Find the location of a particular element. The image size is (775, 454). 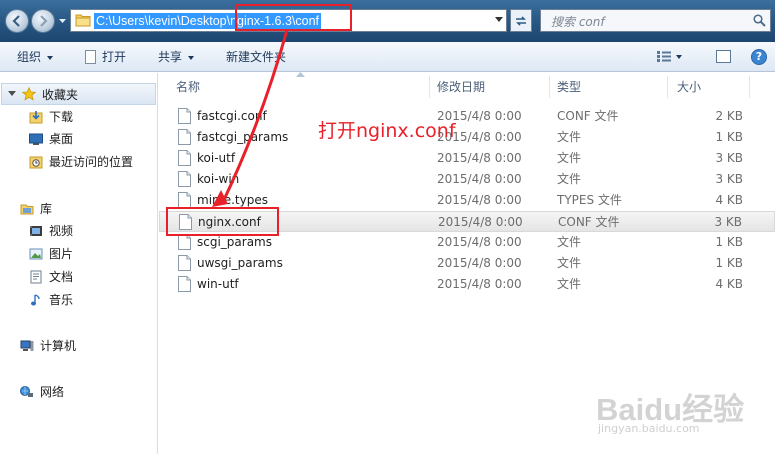

help-icon: ? is located at coordinates (759, 57).